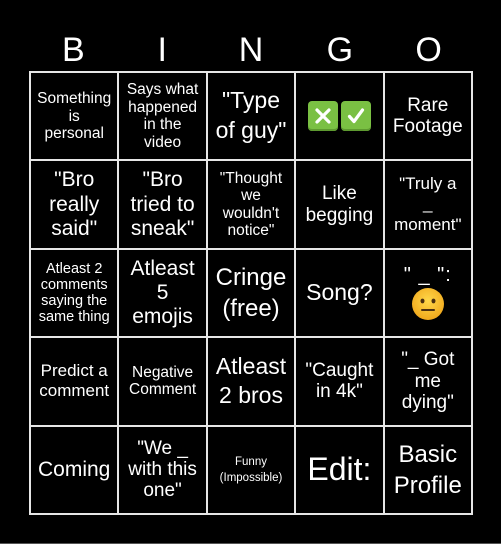 This screenshot has height=544, width=501. Describe the element at coordinates (339, 204) in the screenshot. I see `bingo-cell: Like begging` at that location.